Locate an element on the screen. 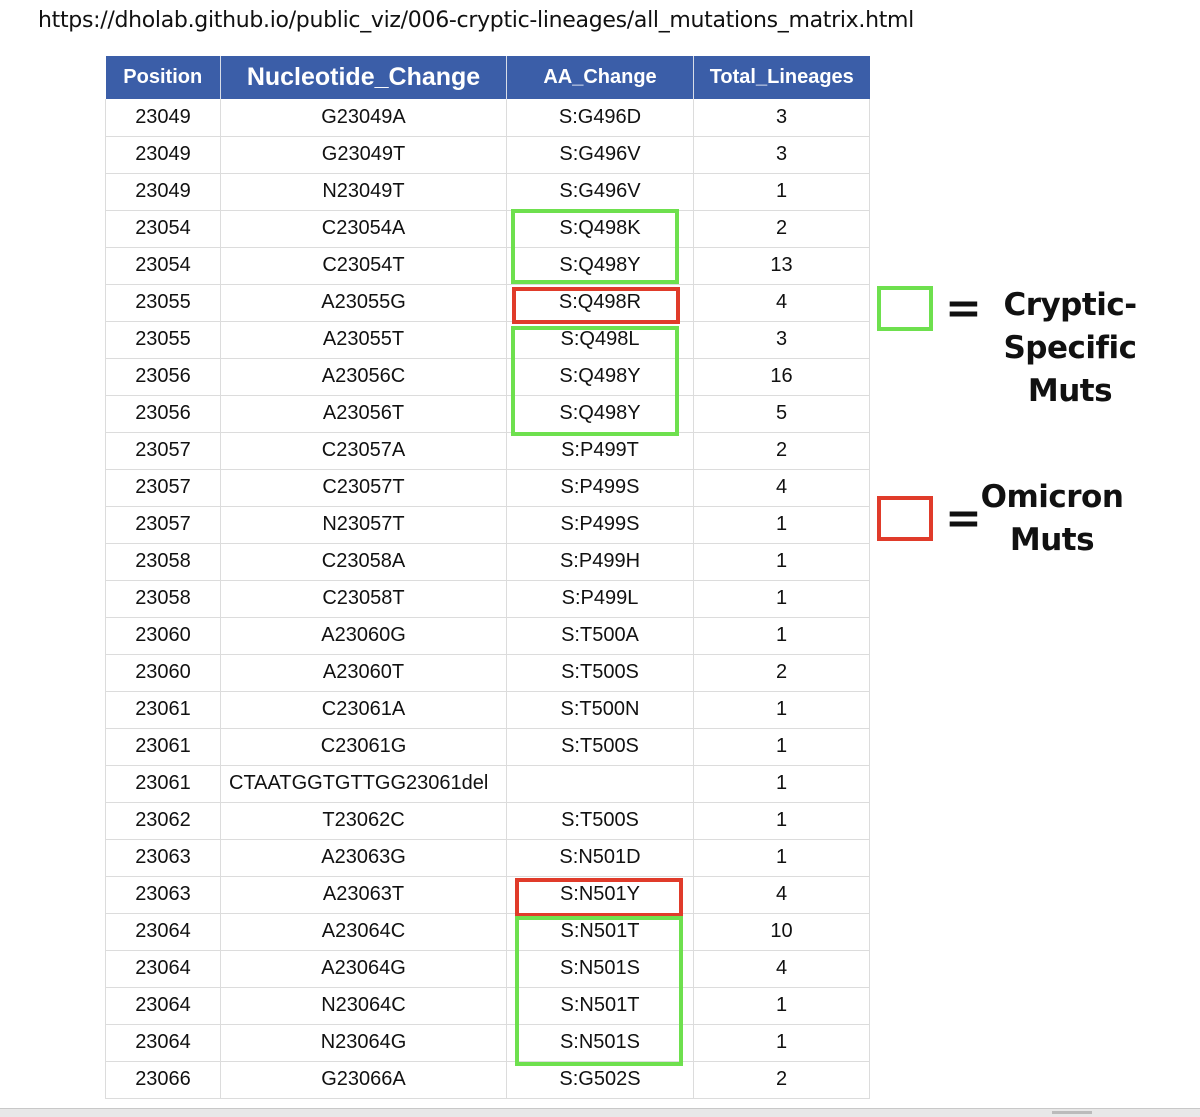 The image size is (1200, 1117). table-row: 23054 C23054A S:Q498K 2 is located at coordinates (487, 229).